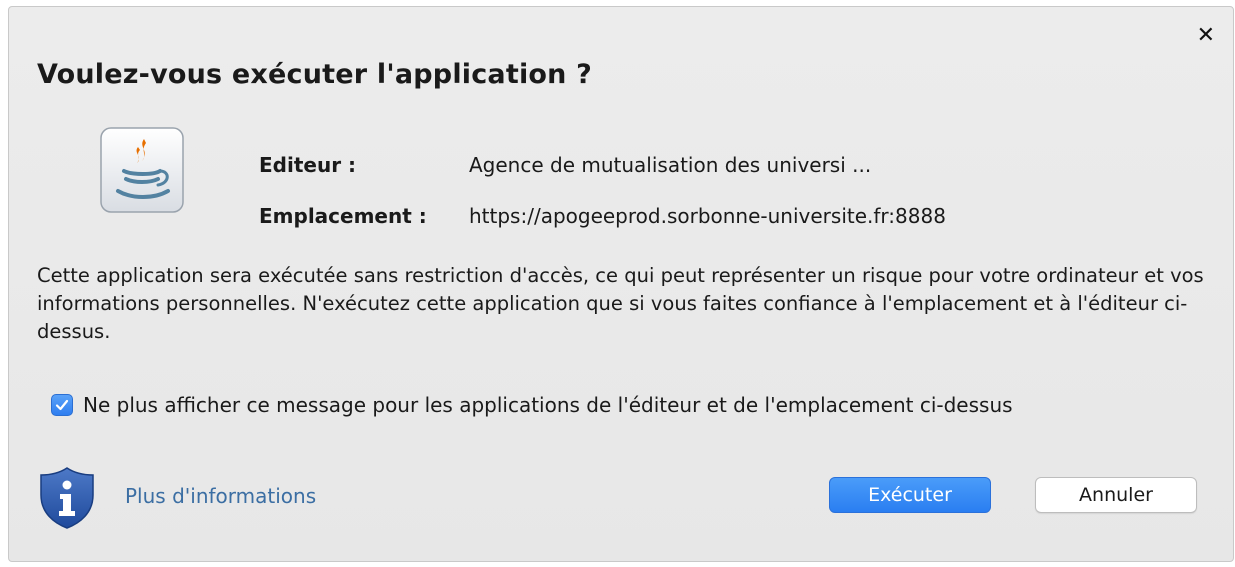  Describe the element at coordinates (142, 170) in the screenshot. I see `java-icon` at that location.